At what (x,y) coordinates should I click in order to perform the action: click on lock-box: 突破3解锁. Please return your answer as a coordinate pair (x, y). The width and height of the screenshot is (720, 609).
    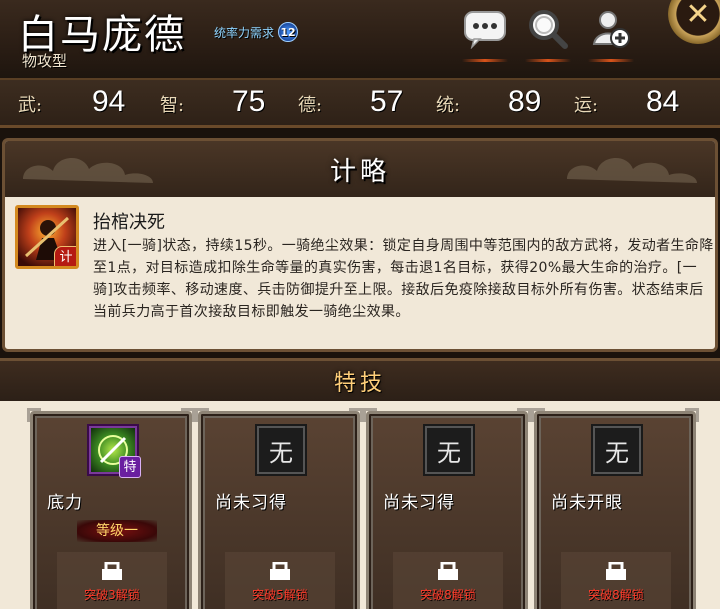
    Looking at the image, I should click on (112, 580).